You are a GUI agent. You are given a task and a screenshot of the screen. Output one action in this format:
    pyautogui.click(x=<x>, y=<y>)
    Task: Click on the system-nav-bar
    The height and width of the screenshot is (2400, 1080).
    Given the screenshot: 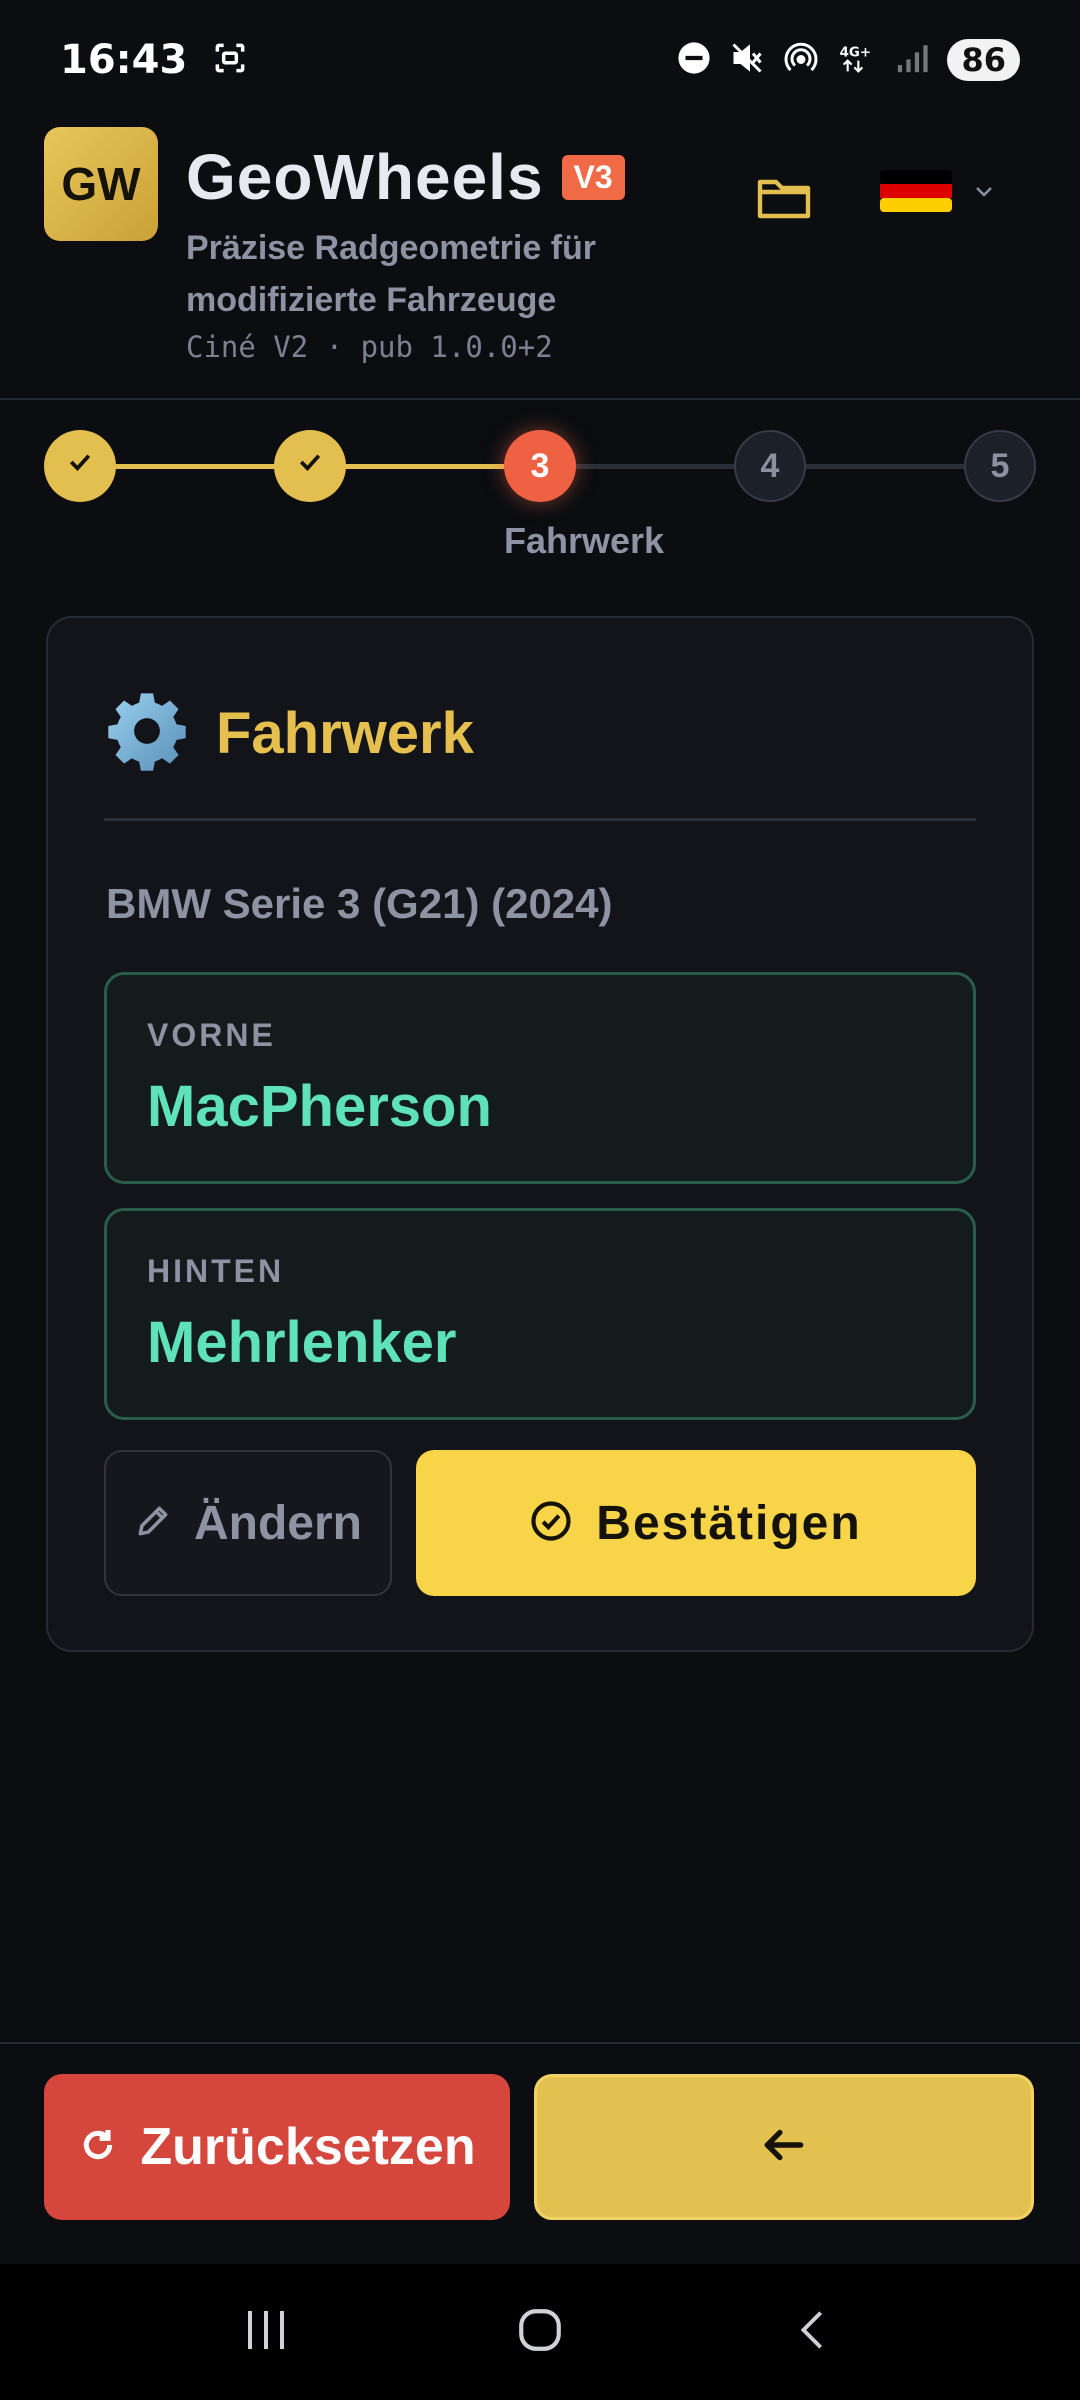 What is the action you would take?
    pyautogui.click(x=540, y=2332)
    